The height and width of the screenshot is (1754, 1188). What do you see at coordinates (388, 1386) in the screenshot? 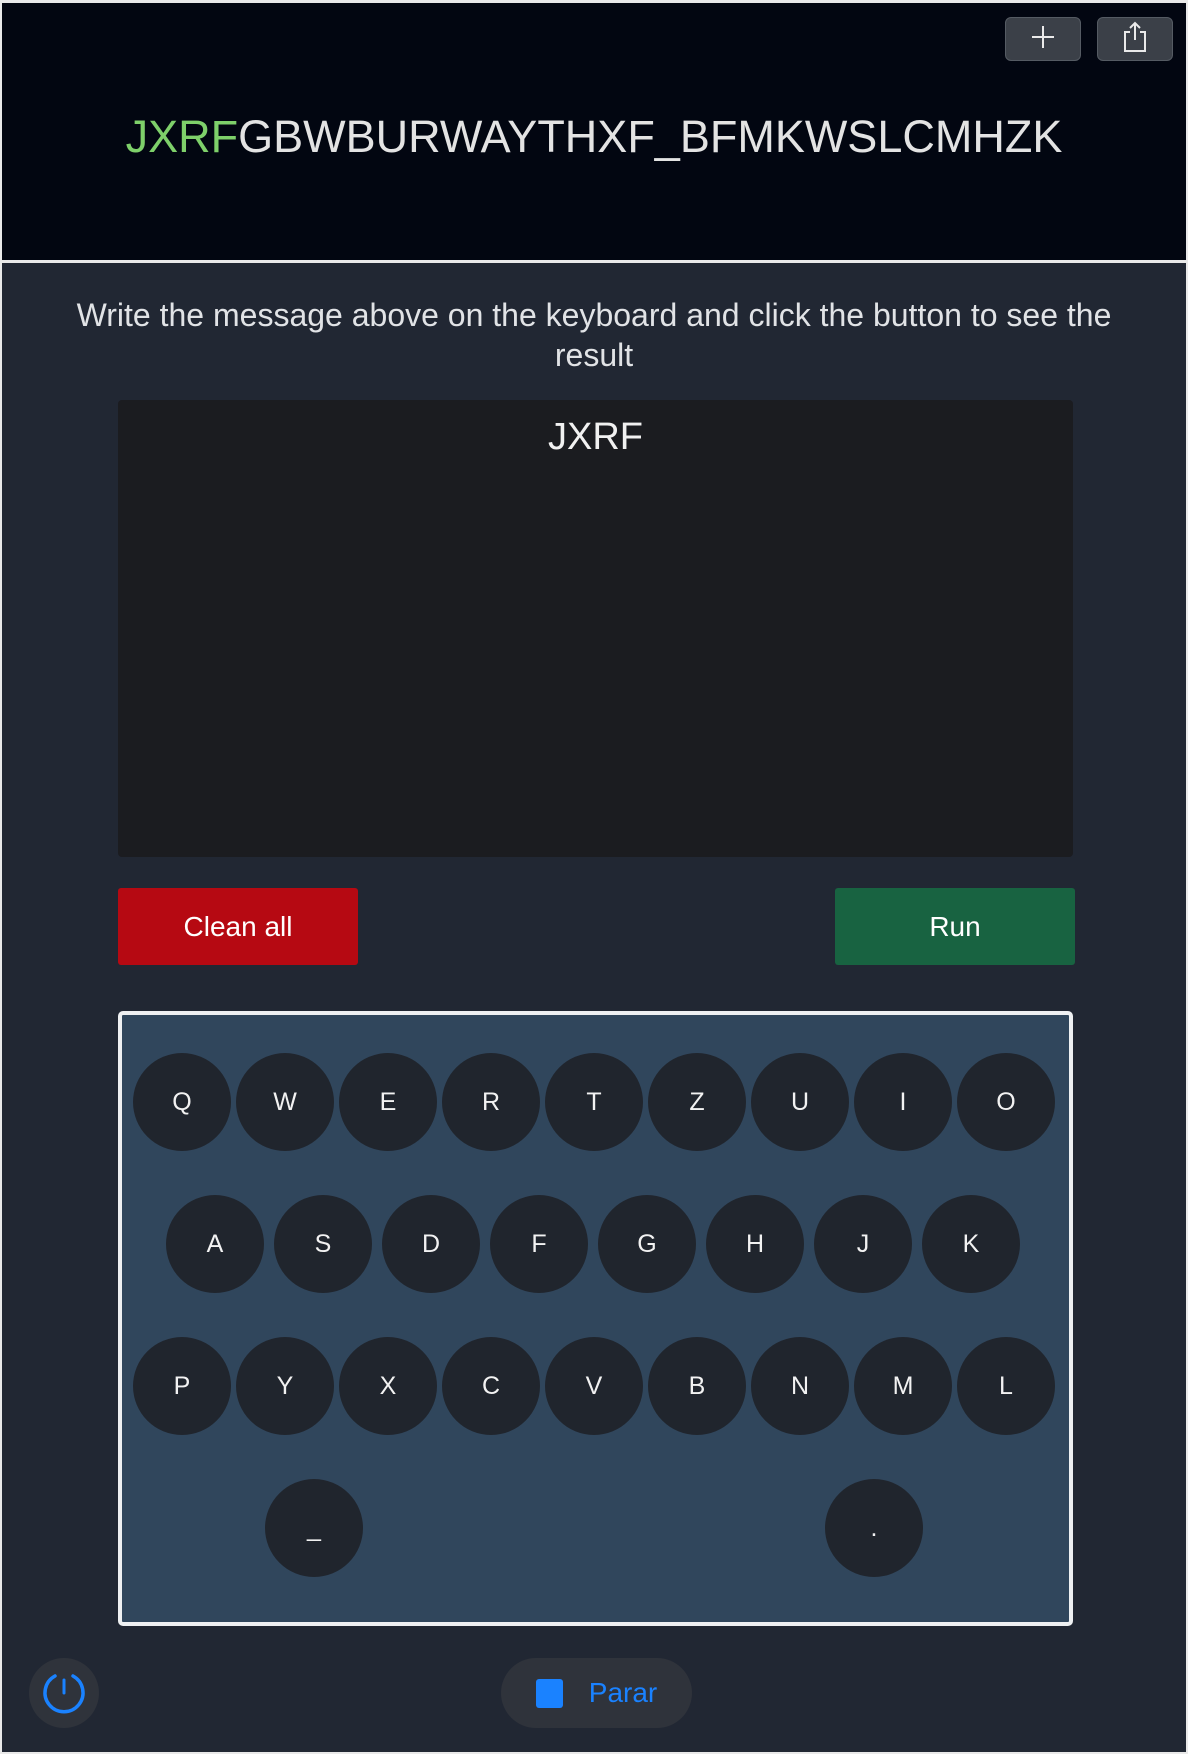
I see `key-x: X` at bounding box center [388, 1386].